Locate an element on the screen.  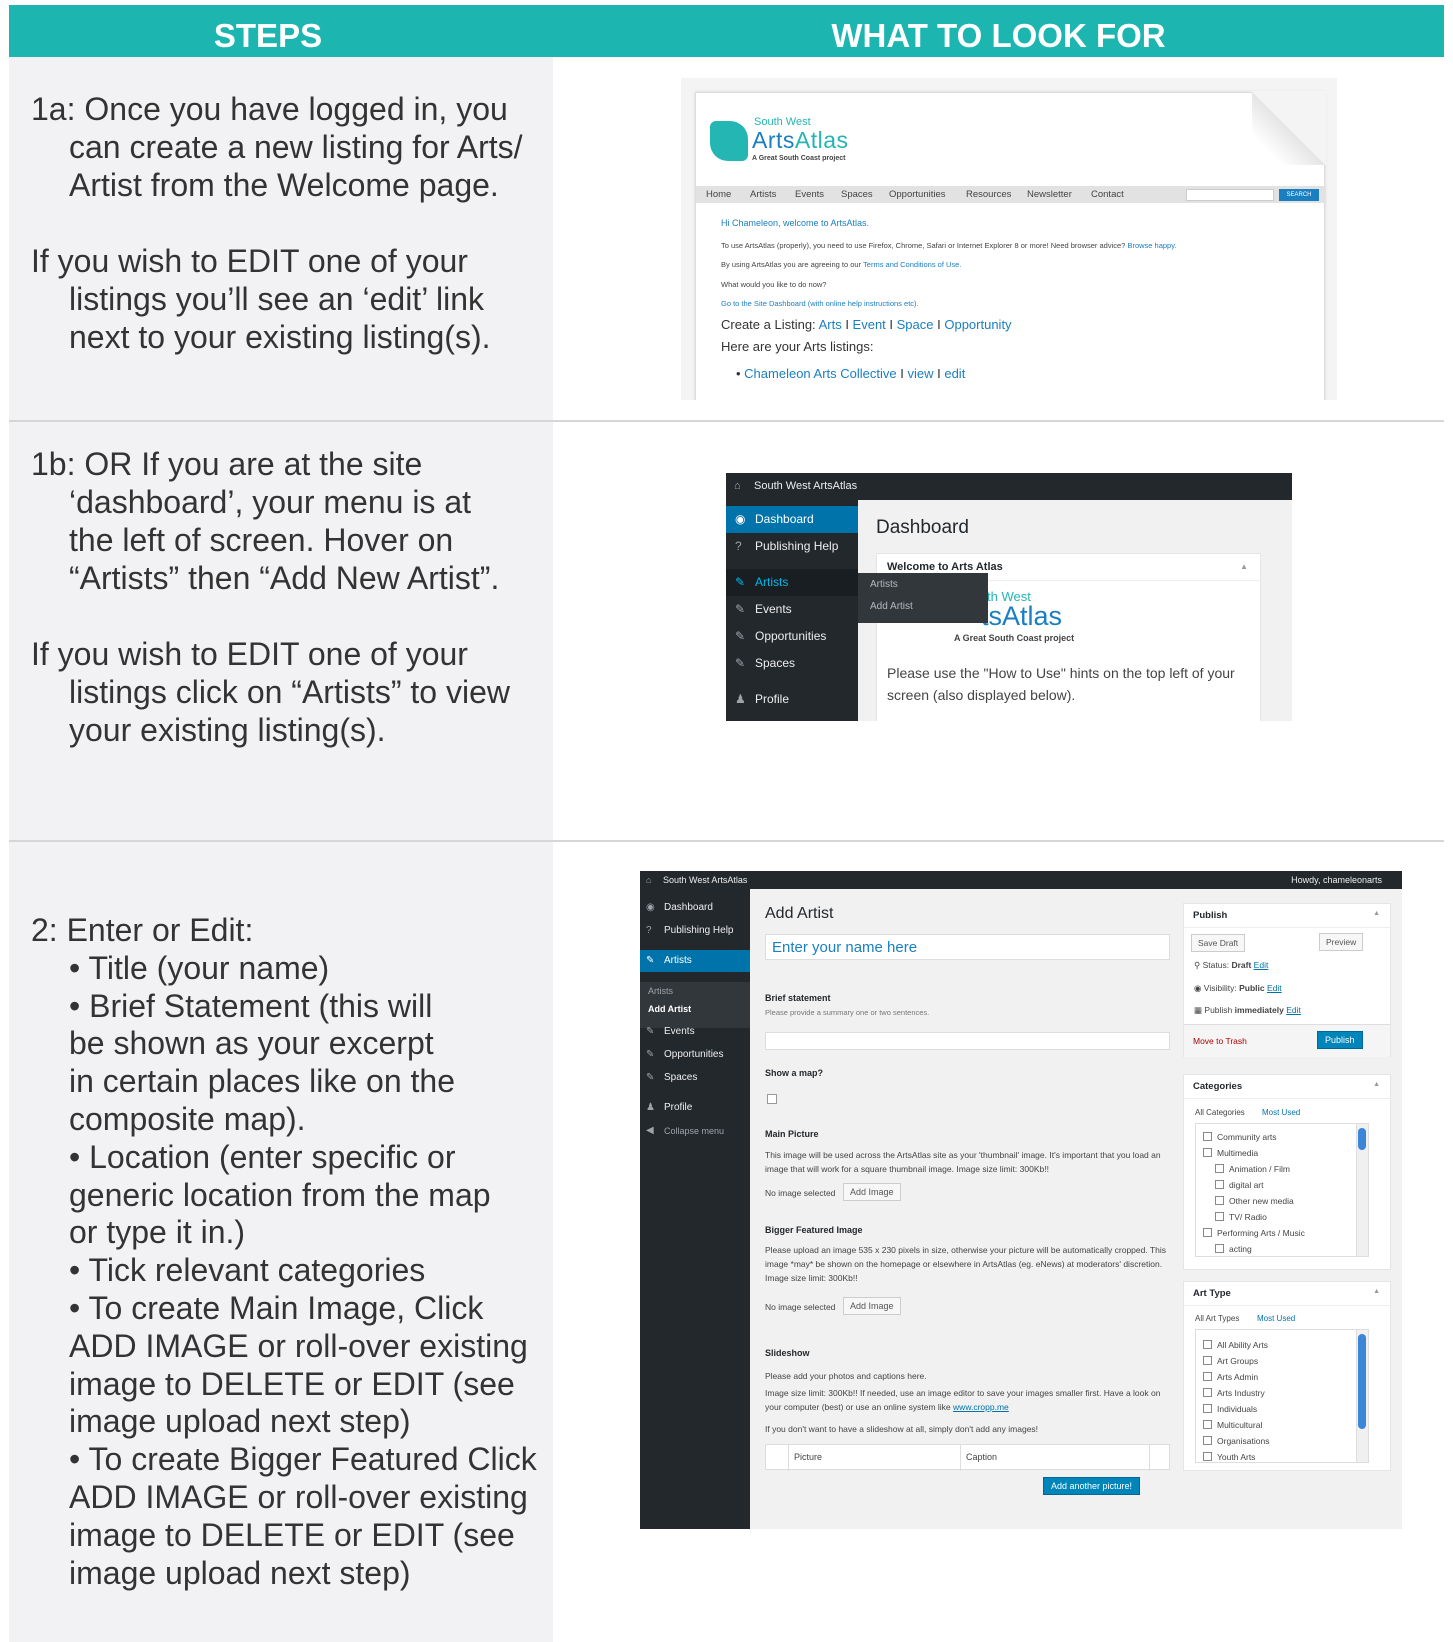
publish-button: Publish is located at coordinates (1340, 1040).